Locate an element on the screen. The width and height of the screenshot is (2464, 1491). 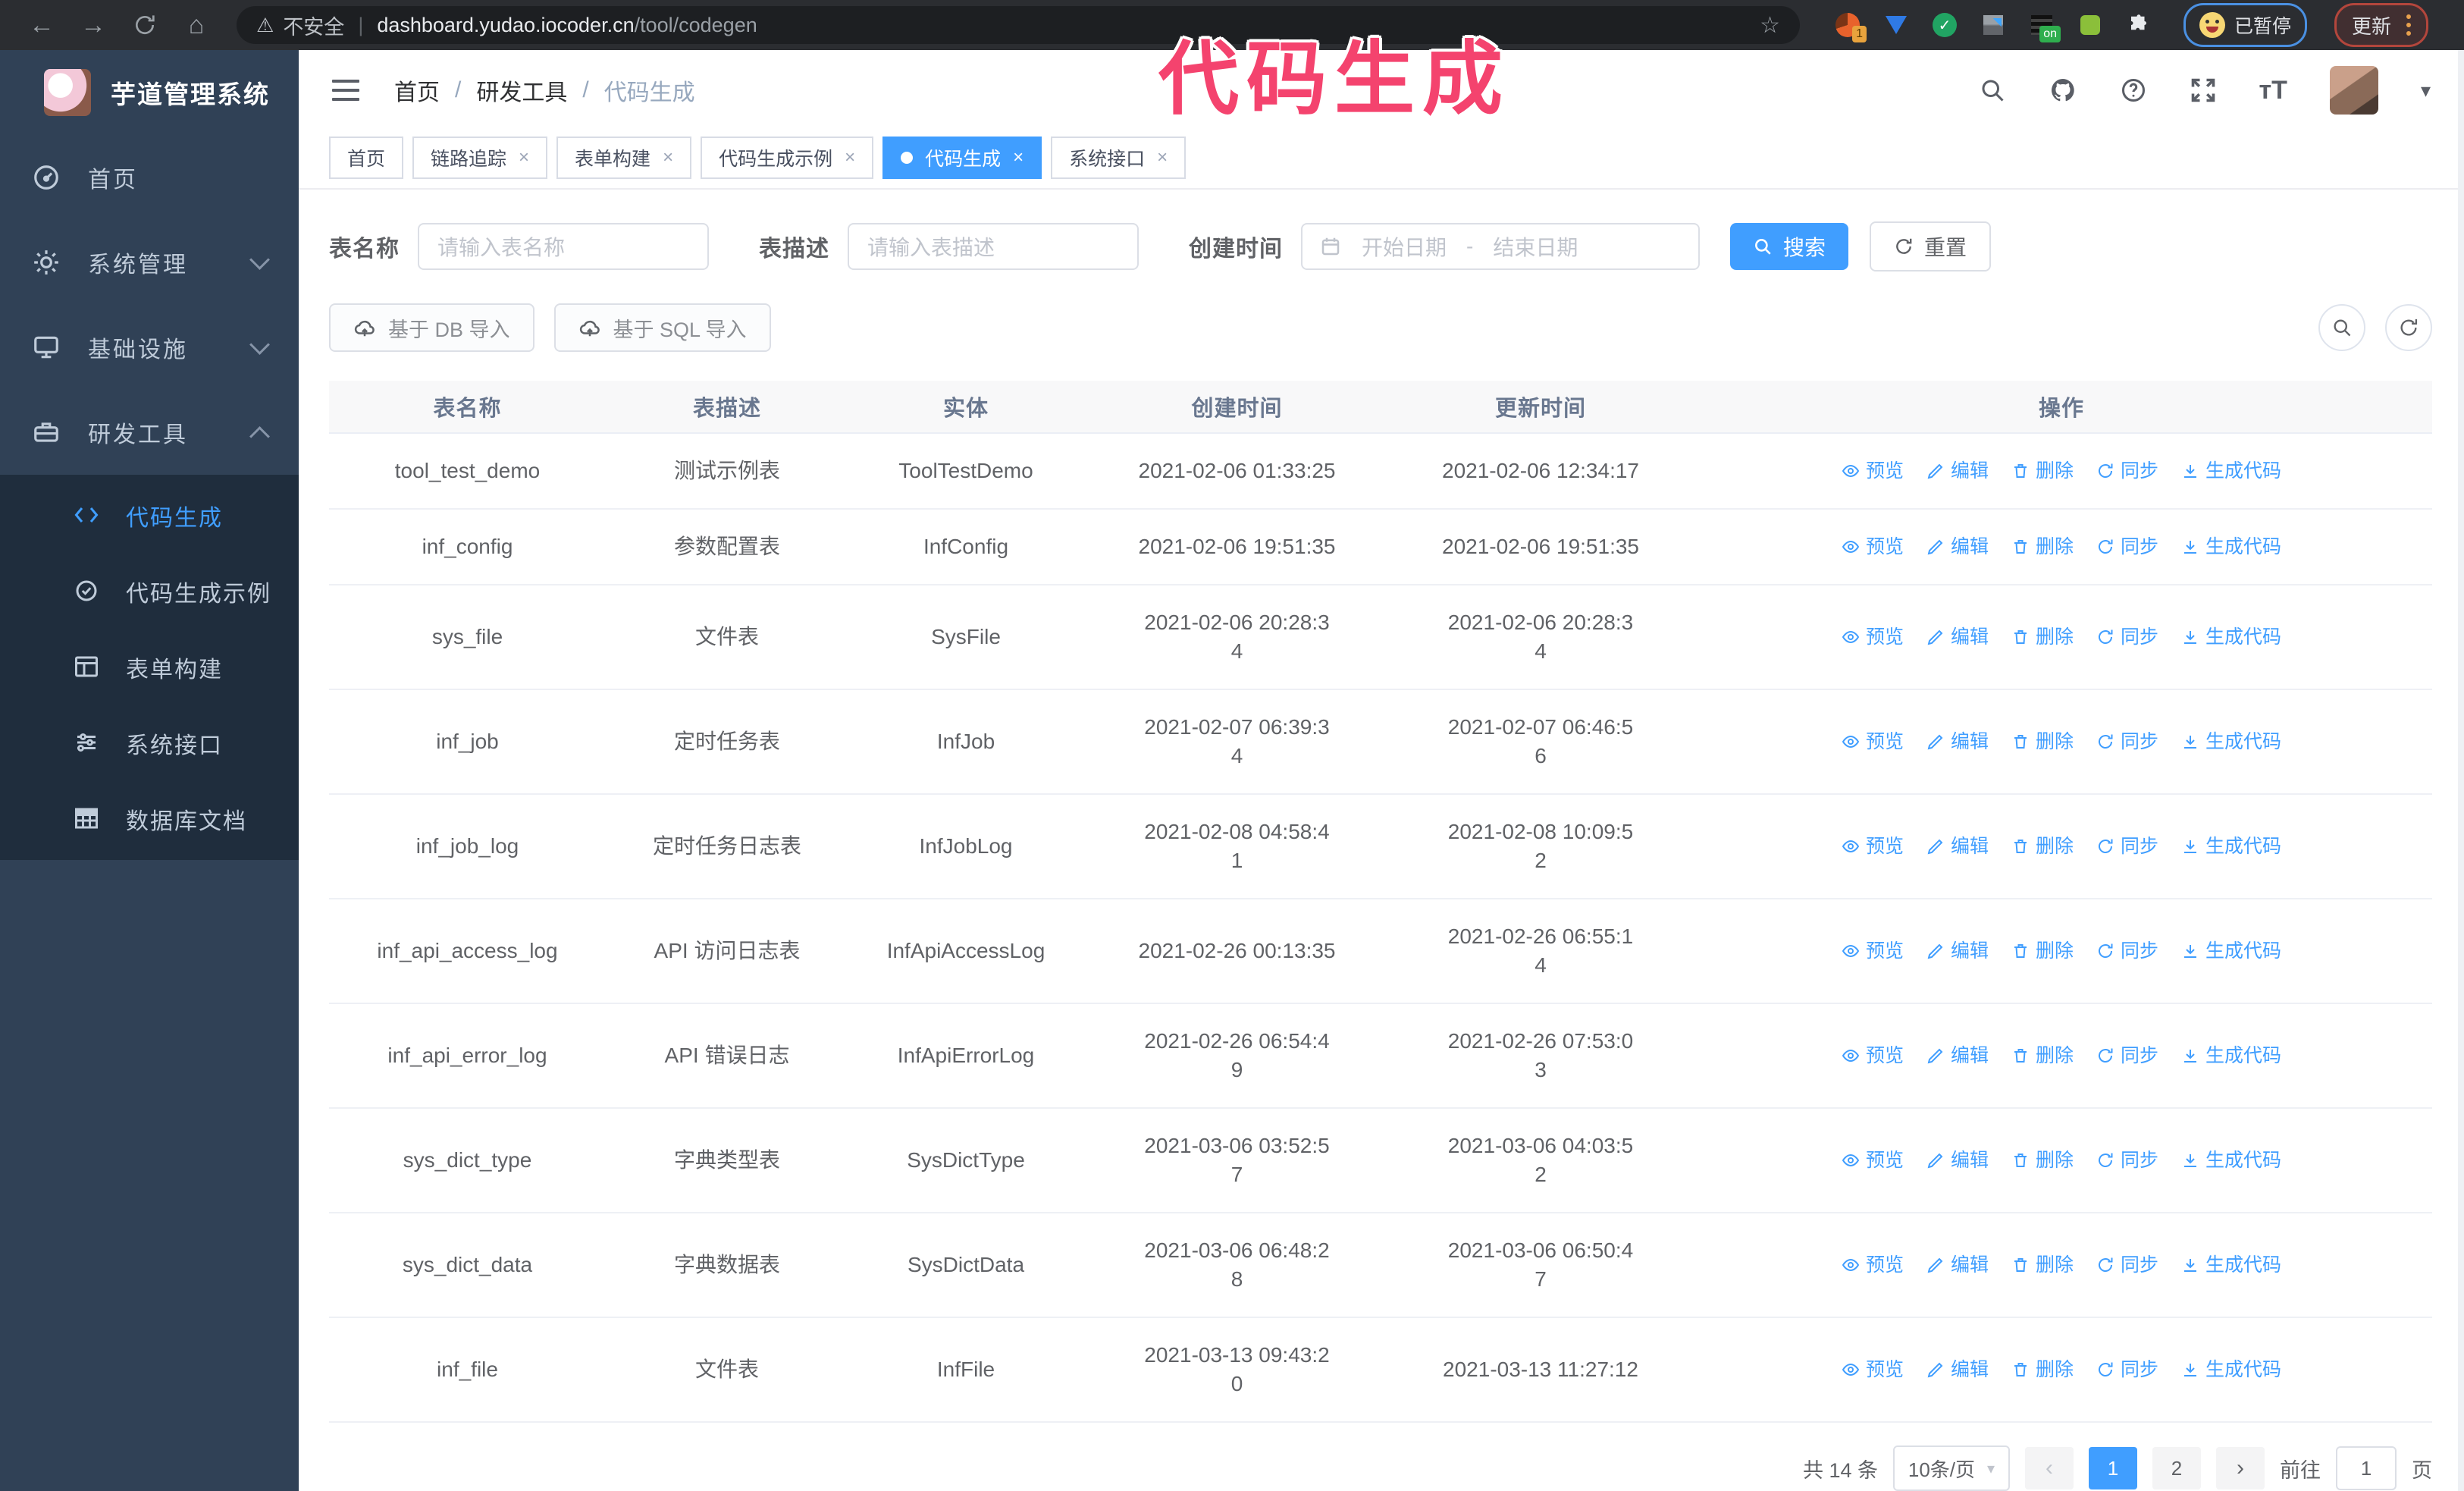
sidebar-item-infrastructure: 基础设施 is located at coordinates (150, 347).